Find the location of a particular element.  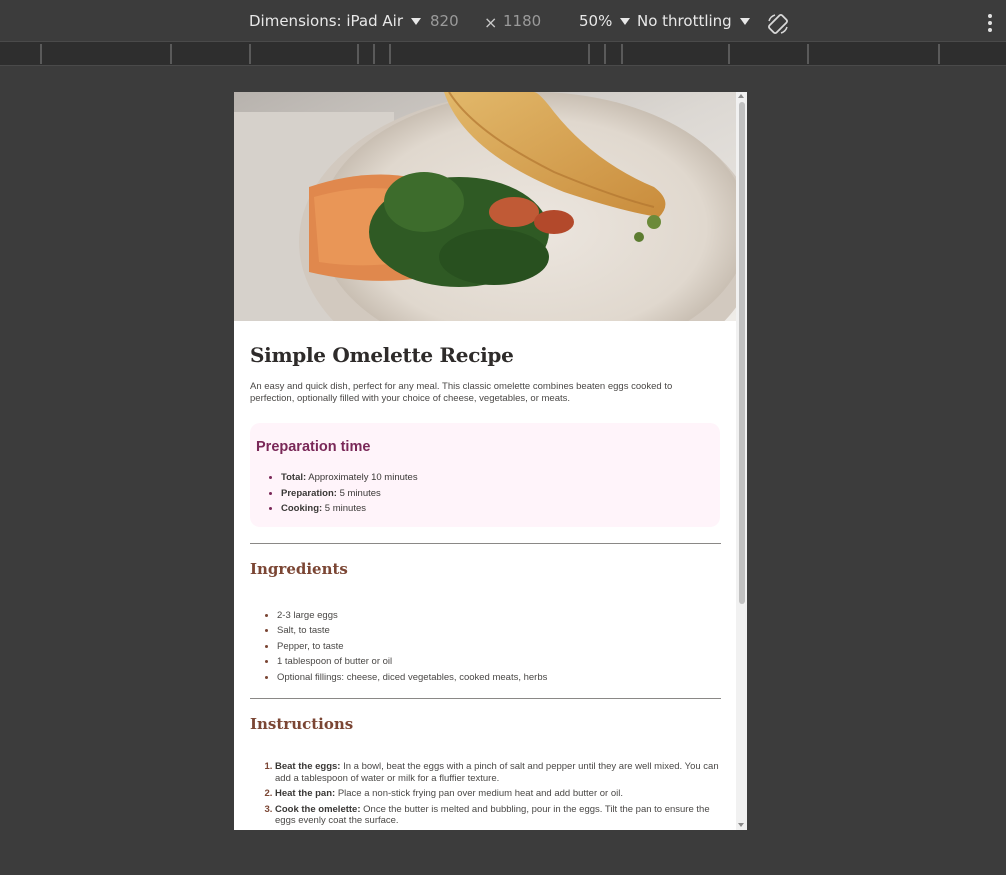

scrollbar is located at coordinates (741, 461).